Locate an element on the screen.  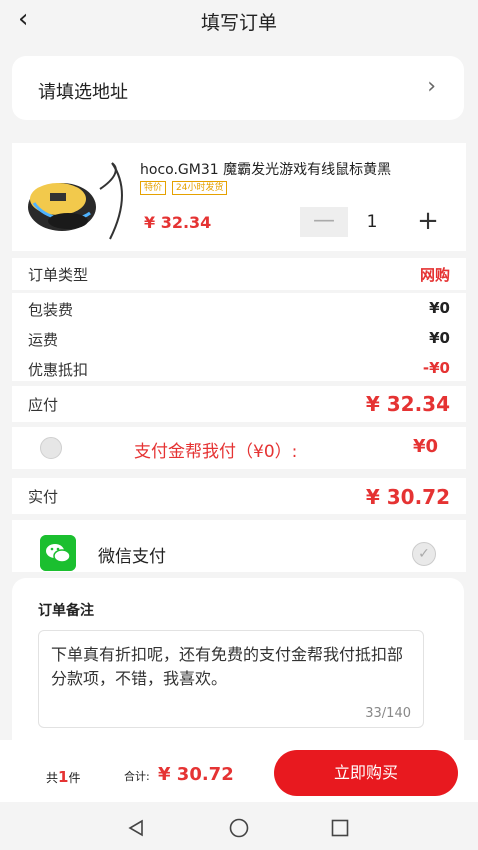
tag-24h: 24小时发货 is located at coordinates (200, 188).